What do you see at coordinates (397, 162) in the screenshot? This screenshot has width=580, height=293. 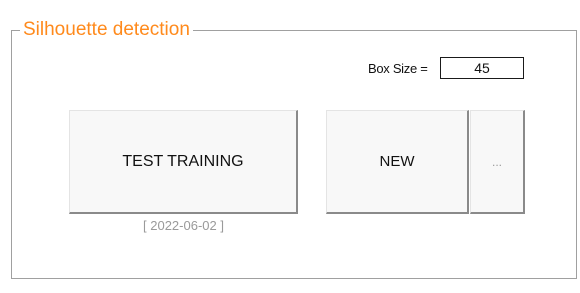 I see `new-button: NEW` at bounding box center [397, 162].